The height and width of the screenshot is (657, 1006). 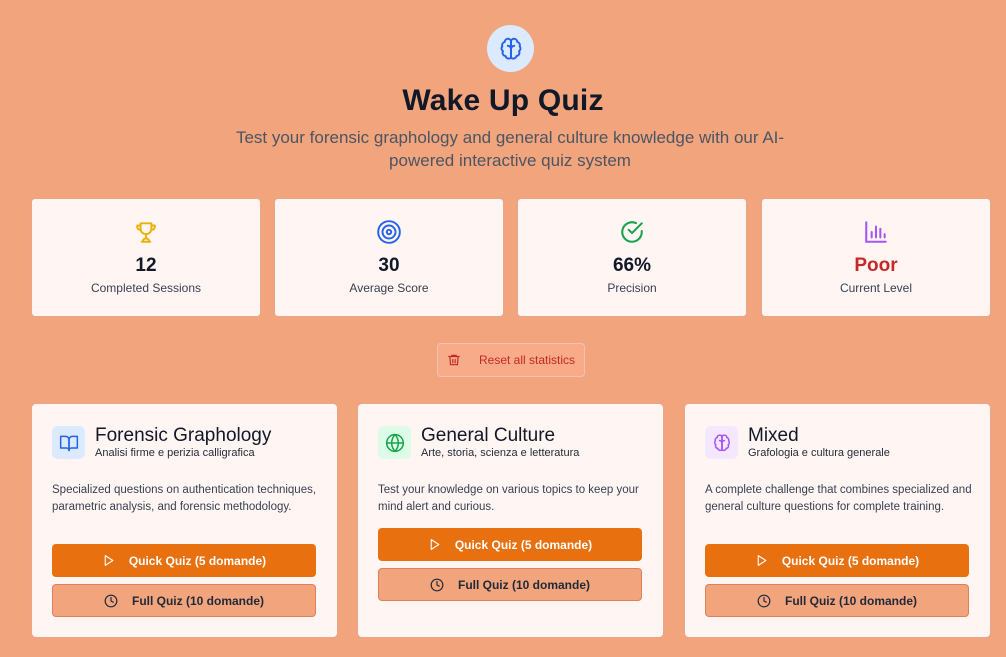 What do you see at coordinates (183, 435) in the screenshot?
I see `card-title: Forensic Graphology` at bounding box center [183, 435].